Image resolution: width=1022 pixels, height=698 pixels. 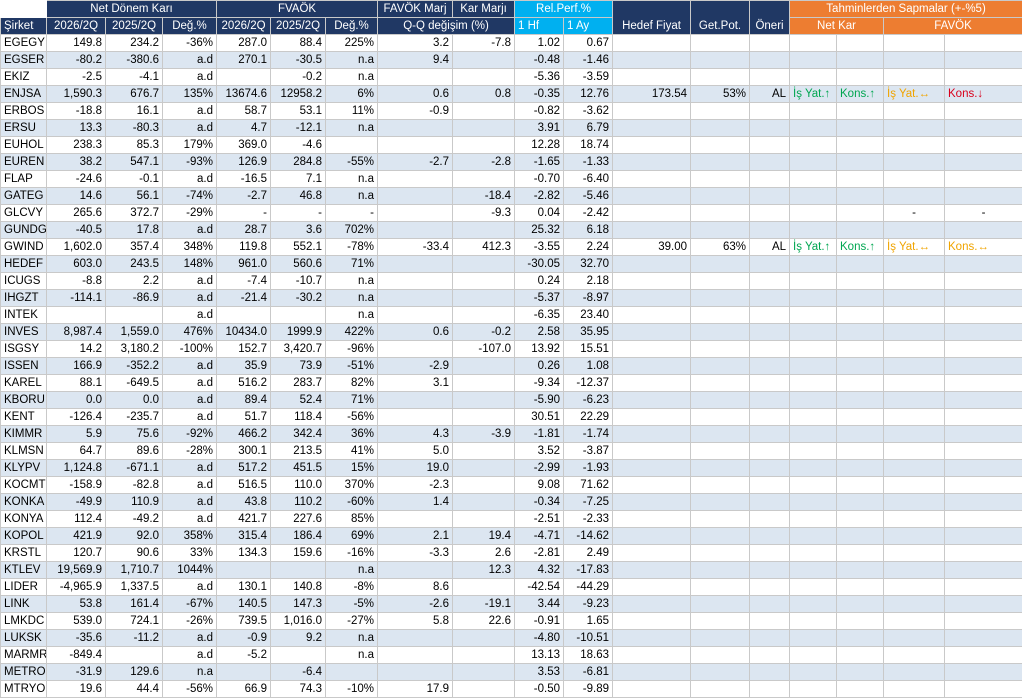 What do you see at coordinates (244, 485) in the screenshot?
I see `favok-2026-cell: 516.5` at bounding box center [244, 485].